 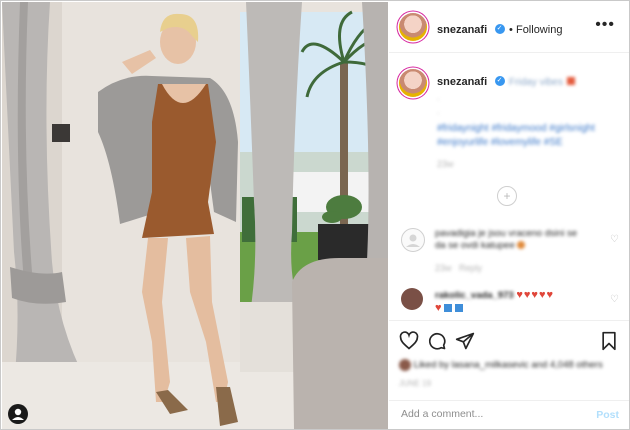 What do you see at coordinates (609, 341) in the screenshot?
I see `save-bookmark-icon` at bounding box center [609, 341].